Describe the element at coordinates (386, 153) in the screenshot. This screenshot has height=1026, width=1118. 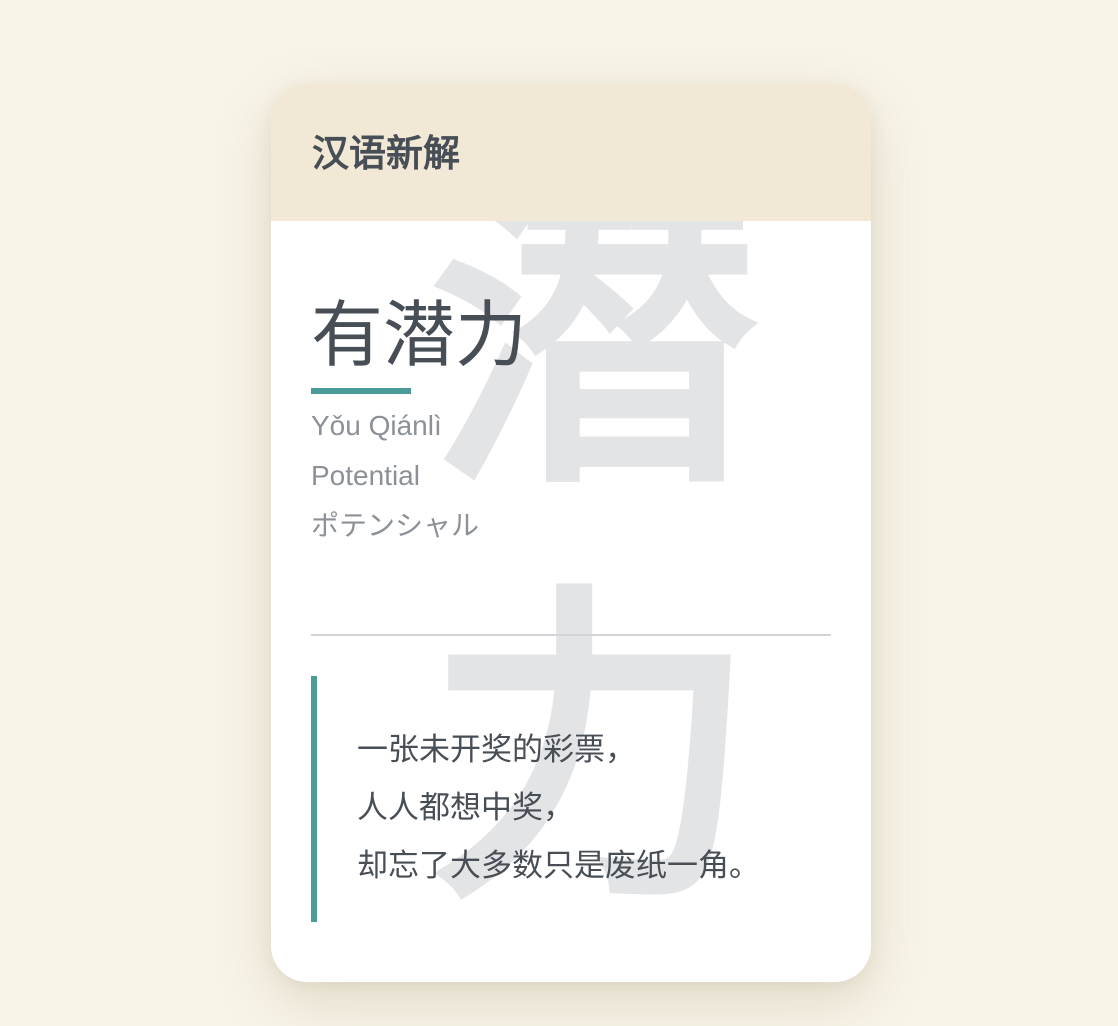
I see `card-title: 汉语新解` at that location.